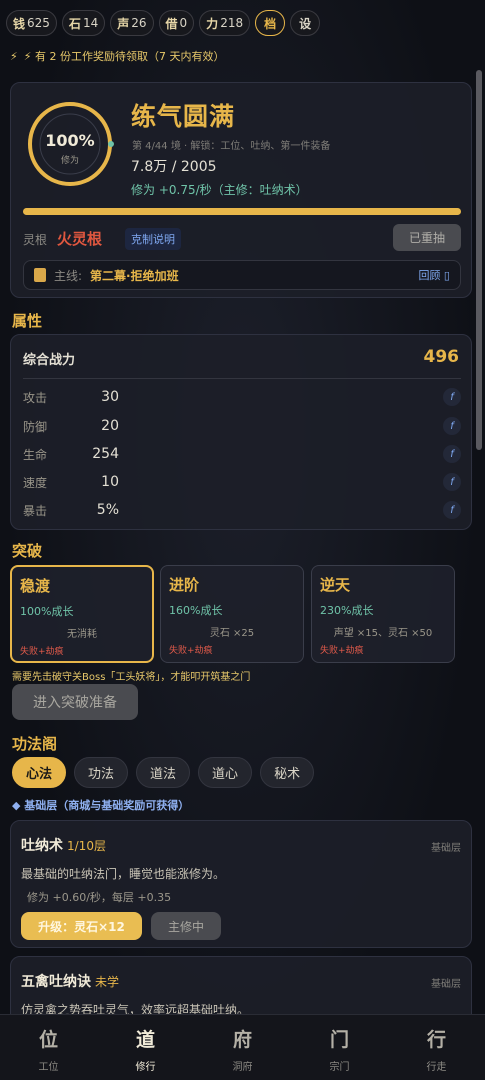 This screenshot has height=1080, width=485. What do you see at coordinates (35, 240) in the screenshot?
I see `spirit-root-label: 灵根` at bounding box center [35, 240].